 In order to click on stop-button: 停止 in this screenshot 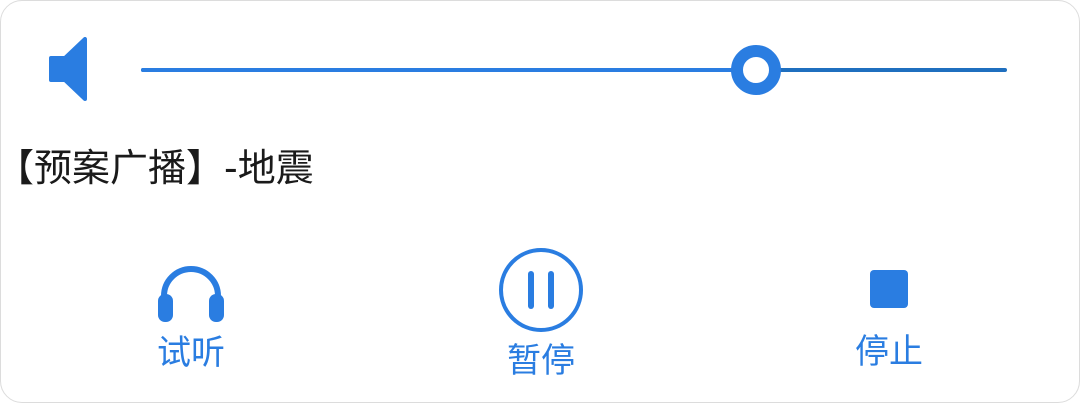, I will do `click(889, 326)`.